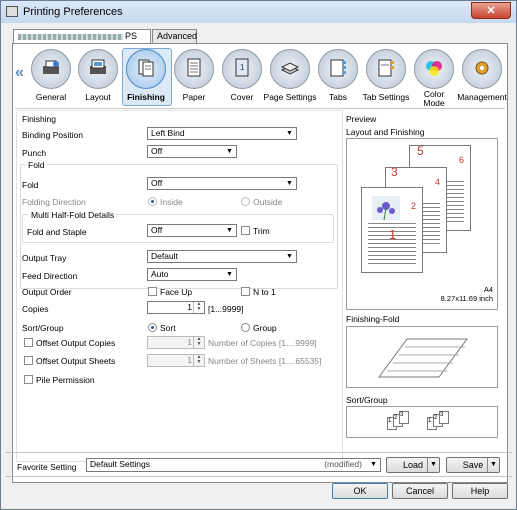  I want to click on flower-image-icon, so click(386, 208).